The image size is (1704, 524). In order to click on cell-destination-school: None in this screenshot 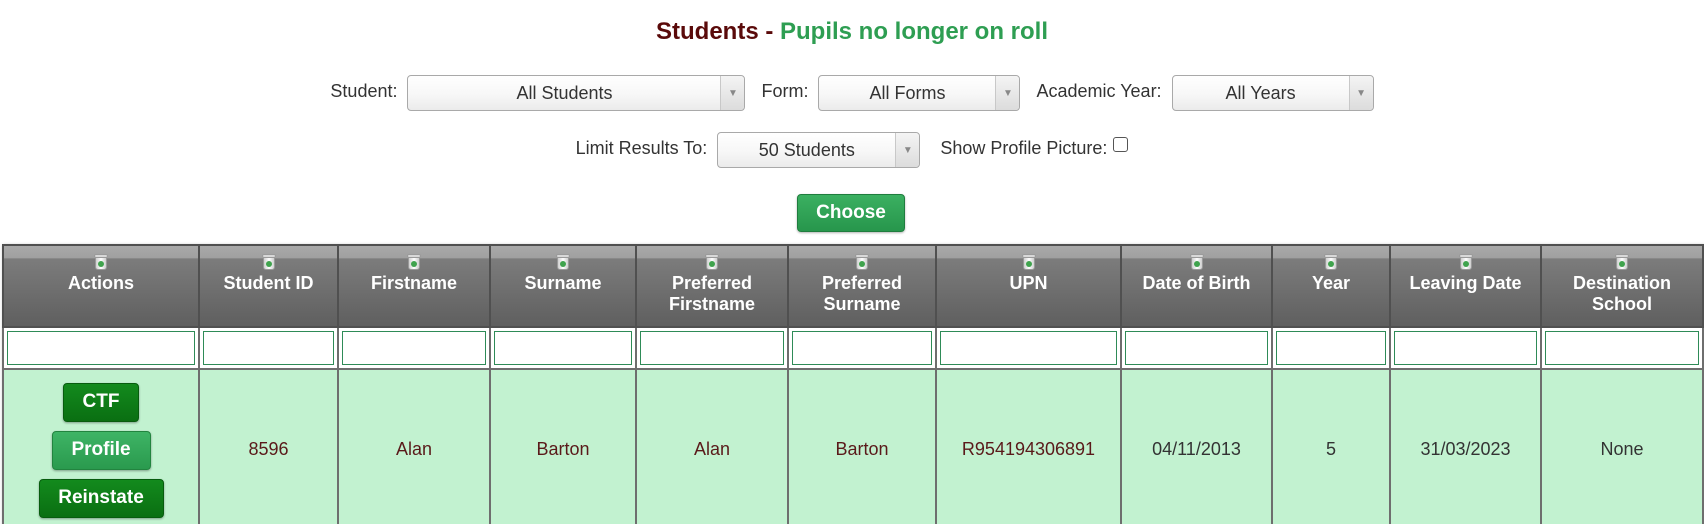, I will do `click(1622, 446)`.